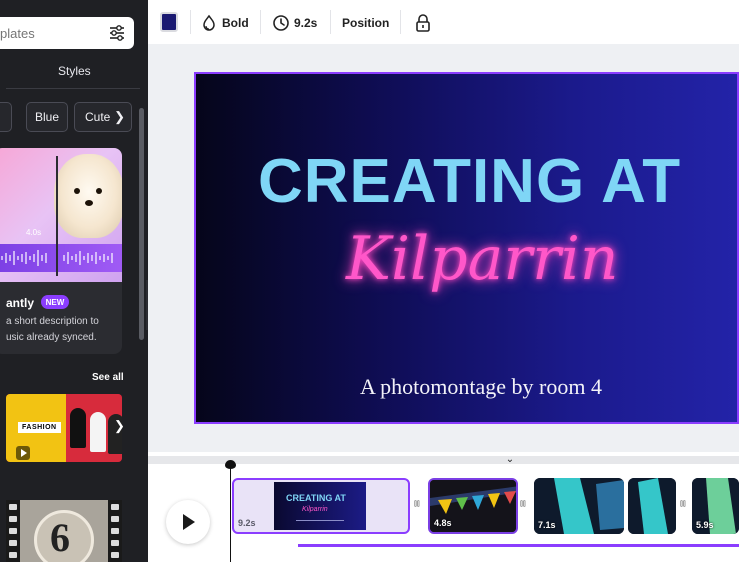 The image size is (739, 562). I want to click on clip-duration: 9.2s, so click(247, 523).